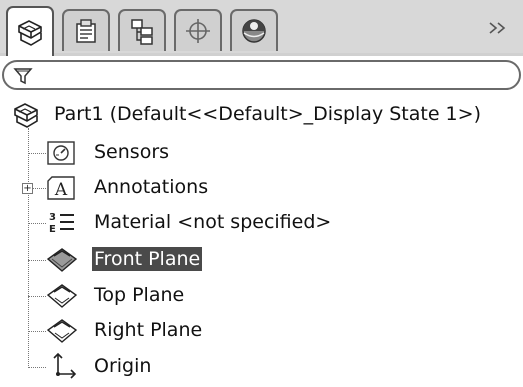 This screenshot has height=387, width=523. Describe the element at coordinates (151, 187) in the screenshot. I see `tree-item-label: Annotations` at that location.